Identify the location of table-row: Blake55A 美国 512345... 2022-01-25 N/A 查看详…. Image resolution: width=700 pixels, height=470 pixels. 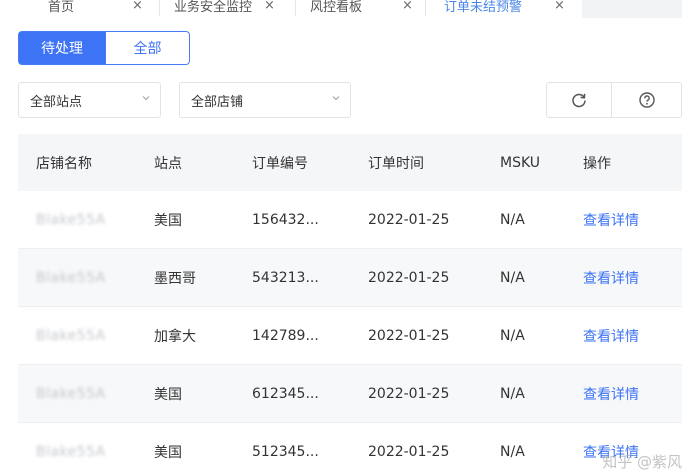
(350, 446).